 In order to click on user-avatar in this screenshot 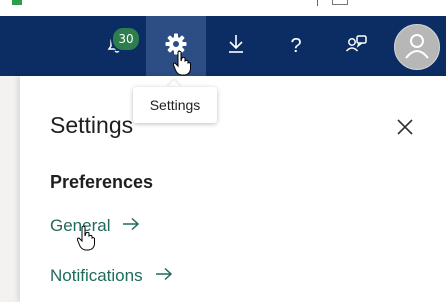, I will do `click(417, 47)`.